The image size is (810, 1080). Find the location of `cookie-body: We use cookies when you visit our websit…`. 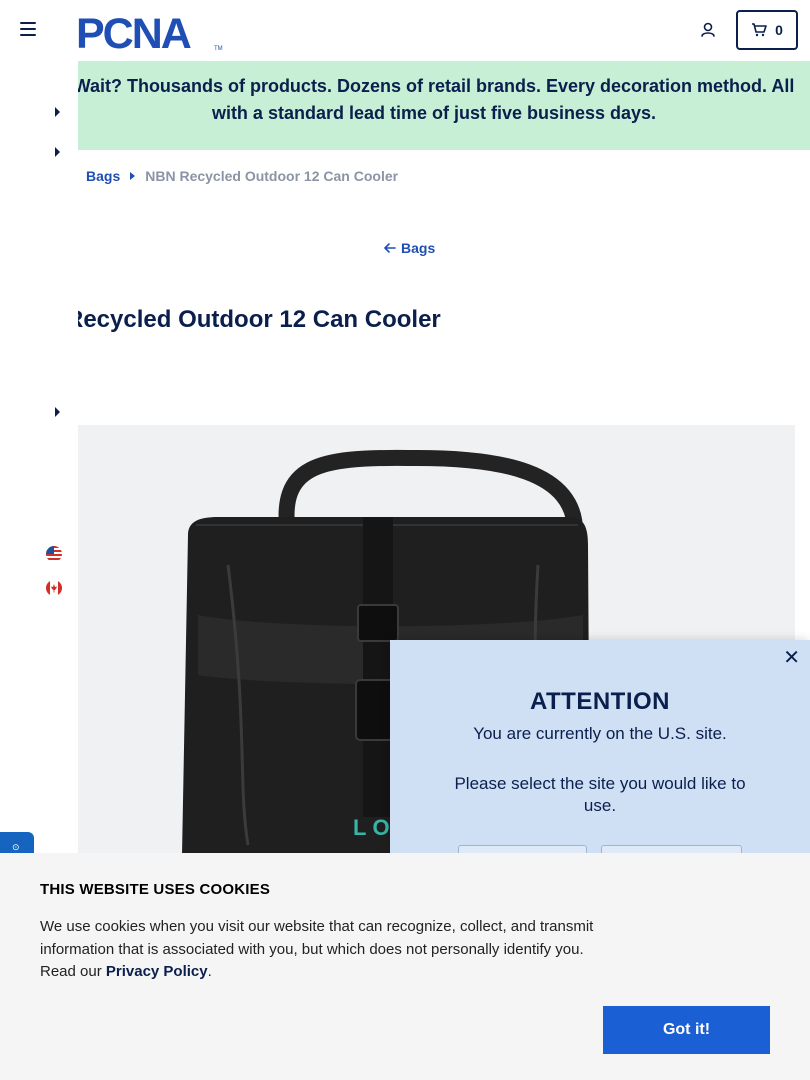

cookie-body: We use cookies when you visit our websit… is located at coordinates (320, 950).